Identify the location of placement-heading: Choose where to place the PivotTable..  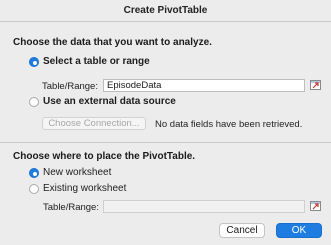
(104, 156).